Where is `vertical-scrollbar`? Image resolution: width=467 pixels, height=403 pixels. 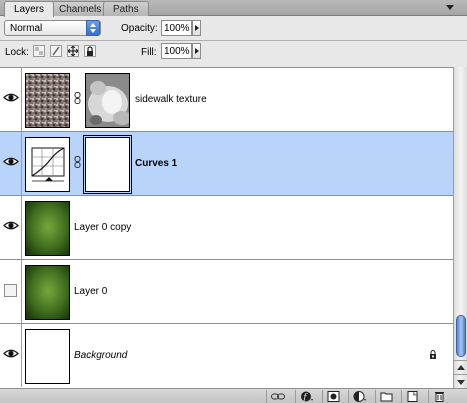 vertical-scrollbar is located at coordinates (460, 227).